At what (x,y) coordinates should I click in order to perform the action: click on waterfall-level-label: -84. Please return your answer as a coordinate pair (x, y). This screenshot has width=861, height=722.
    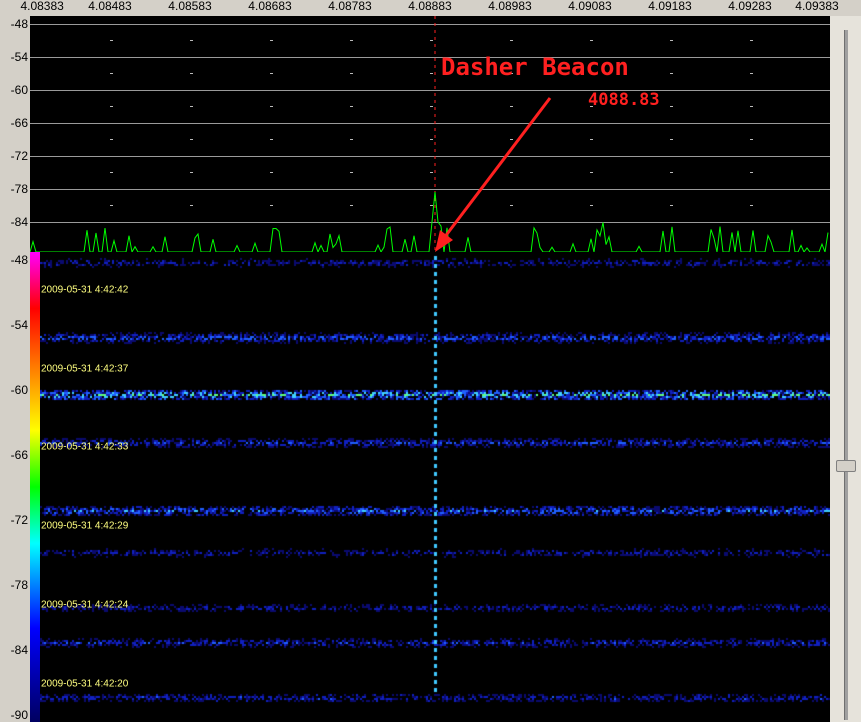
    Looking at the image, I should click on (19, 650).